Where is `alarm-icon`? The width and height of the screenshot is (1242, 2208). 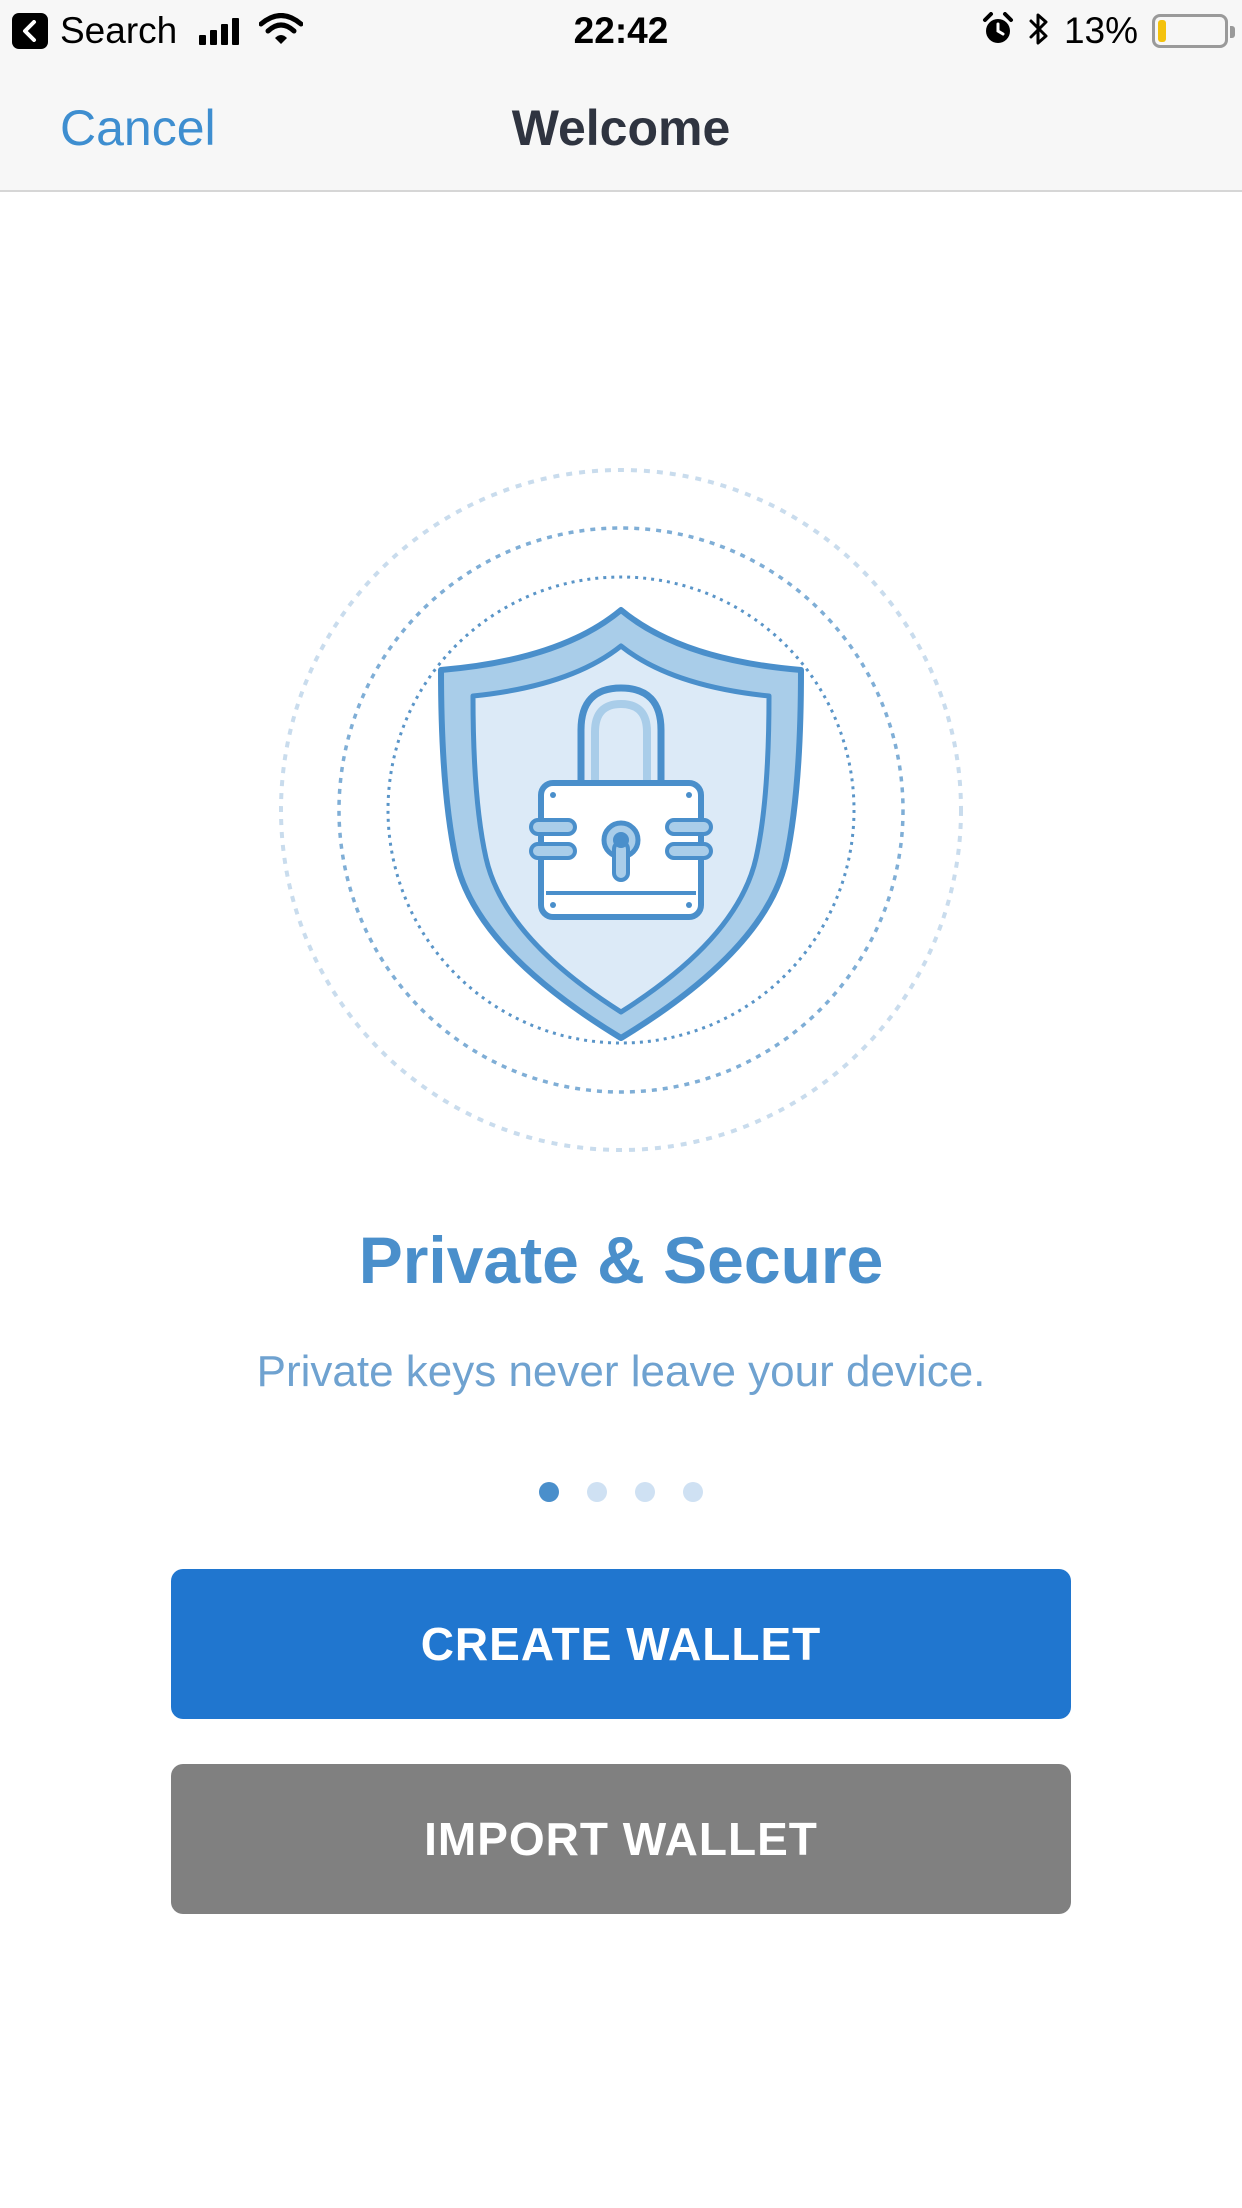 alarm-icon is located at coordinates (998, 31).